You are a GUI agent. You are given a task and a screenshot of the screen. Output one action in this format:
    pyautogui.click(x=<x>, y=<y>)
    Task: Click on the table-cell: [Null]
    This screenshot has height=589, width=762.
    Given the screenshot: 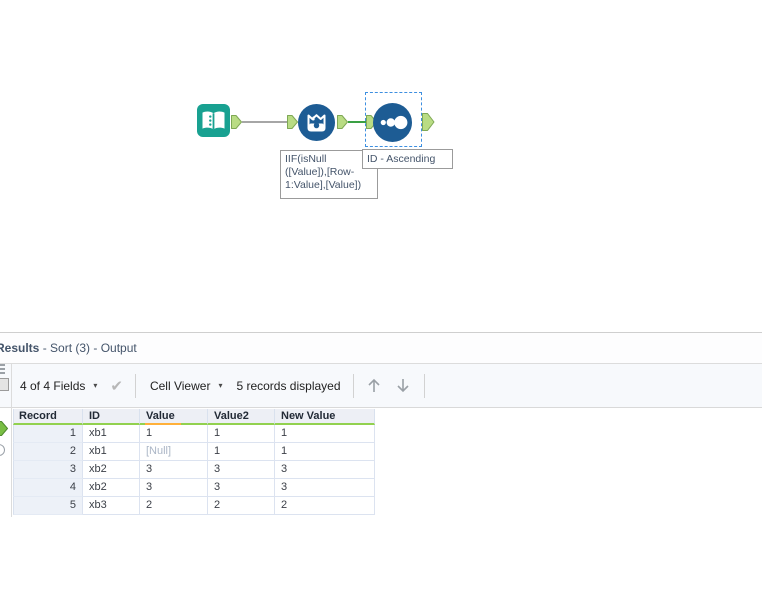 What is the action you would take?
    pyautogui.click(x=174, y=452)
    